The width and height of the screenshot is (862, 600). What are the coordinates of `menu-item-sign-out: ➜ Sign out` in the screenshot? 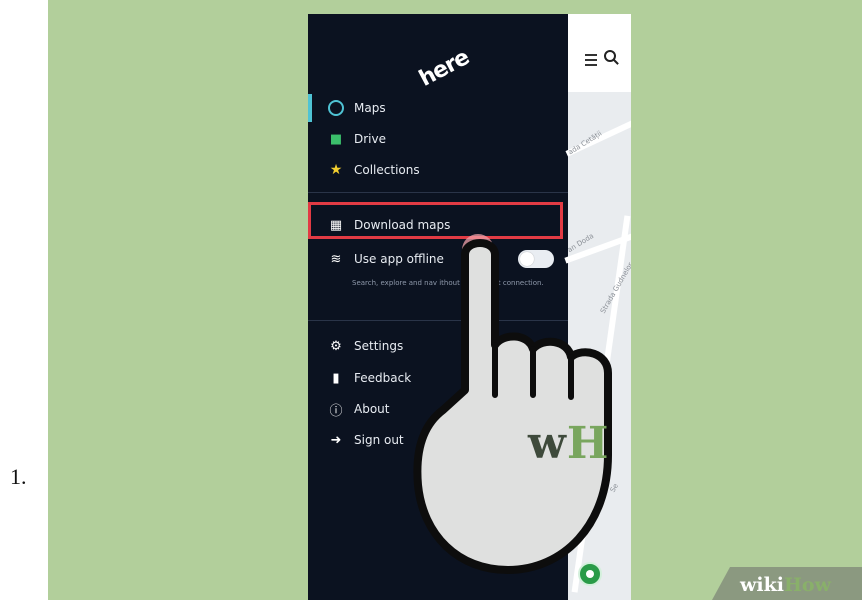 It's located at (366, 440).